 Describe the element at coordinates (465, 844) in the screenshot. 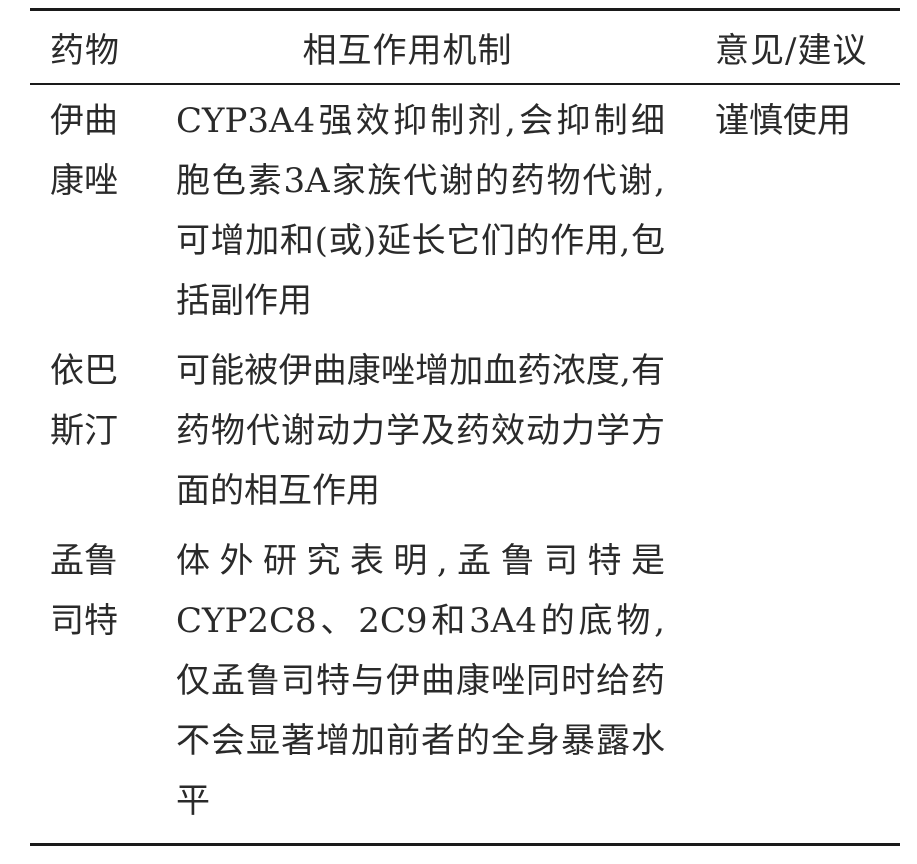

I see `table-bottom-rule` at that location.